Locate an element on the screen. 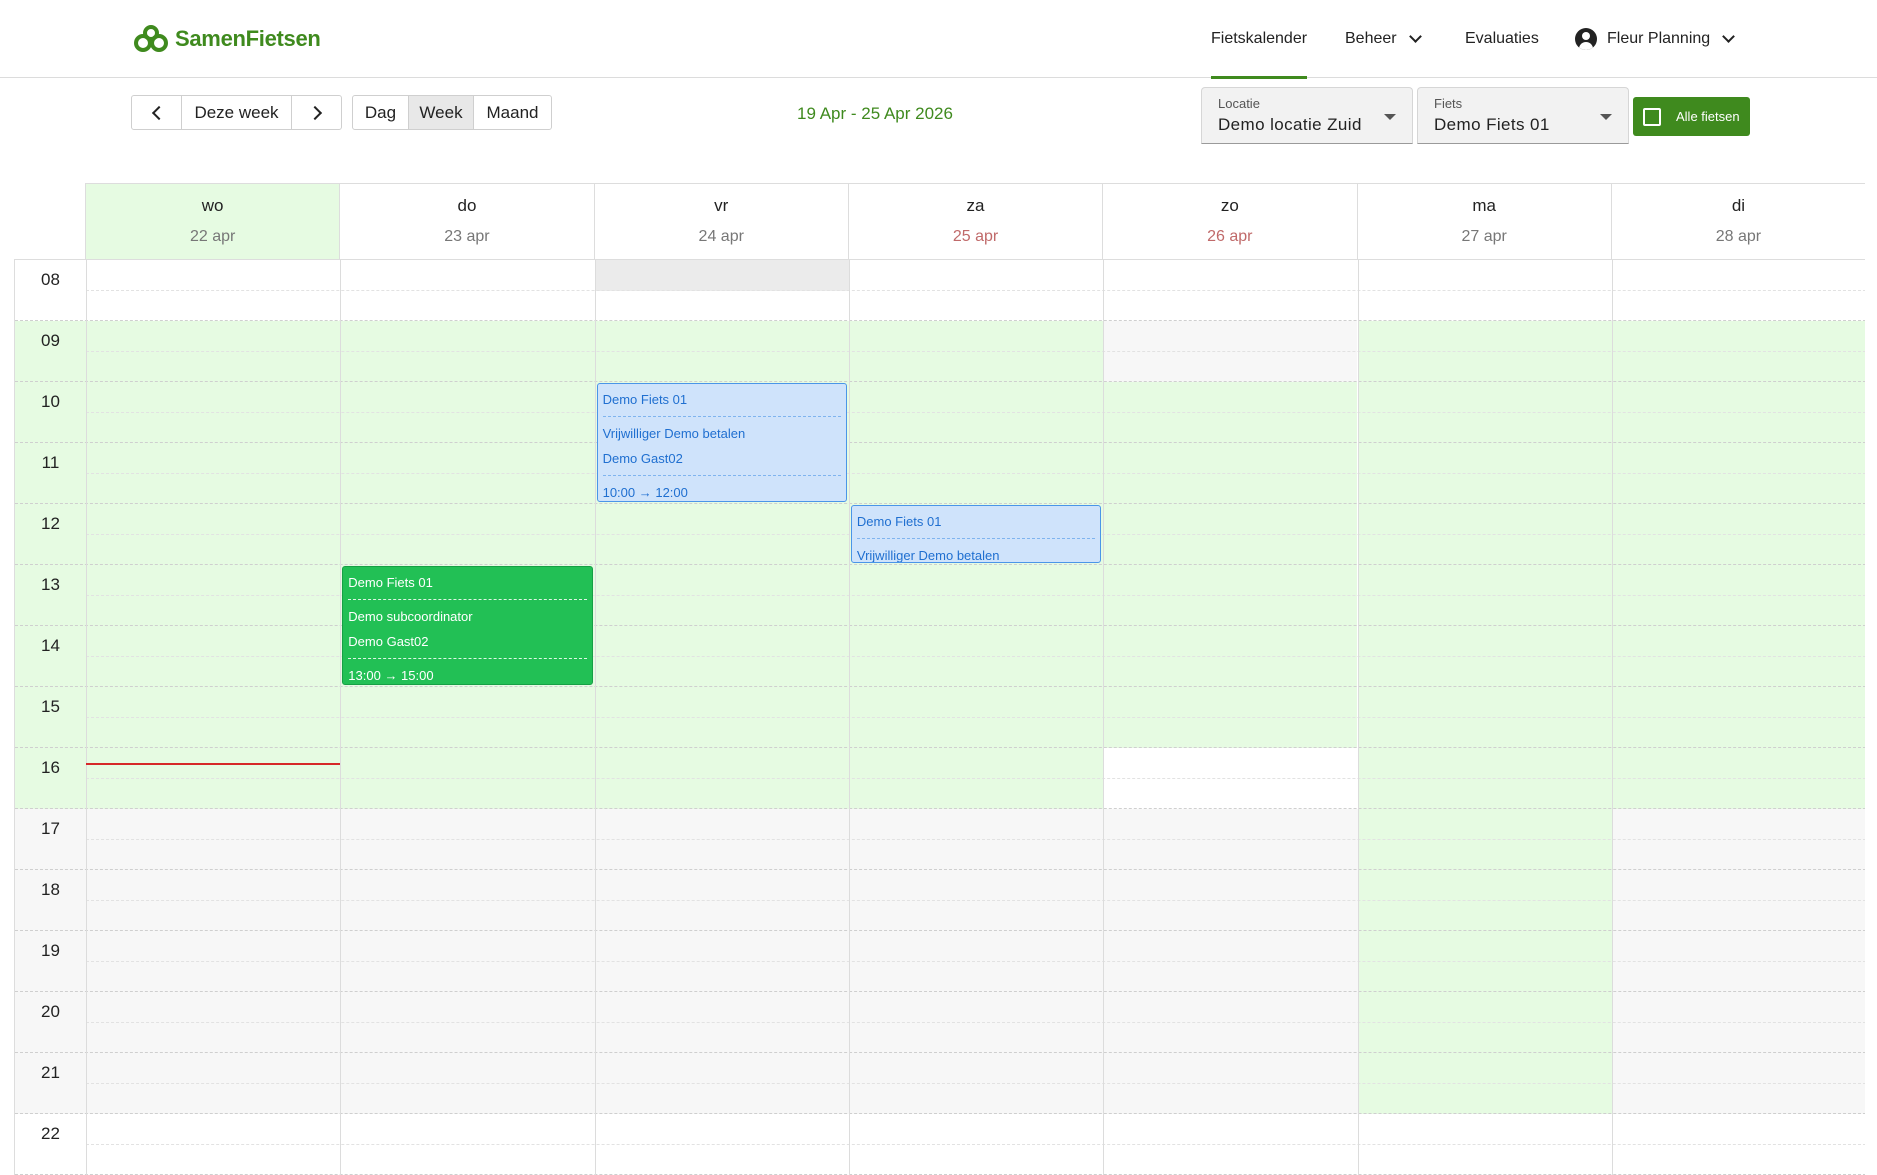 This screenshot has width=1877, height=1175. previous-week-button is located at coordinates (157, 112).